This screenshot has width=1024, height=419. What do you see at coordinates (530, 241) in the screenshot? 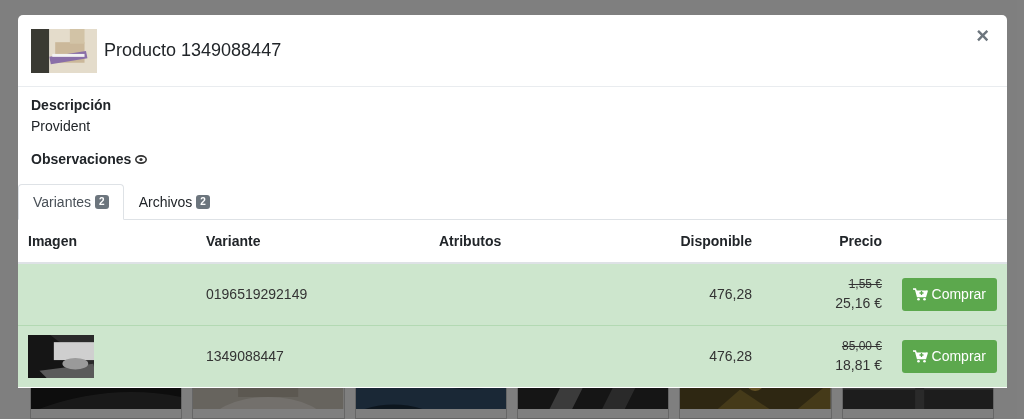
I see `column-header: Atributos` at bounding box center [530, 241].